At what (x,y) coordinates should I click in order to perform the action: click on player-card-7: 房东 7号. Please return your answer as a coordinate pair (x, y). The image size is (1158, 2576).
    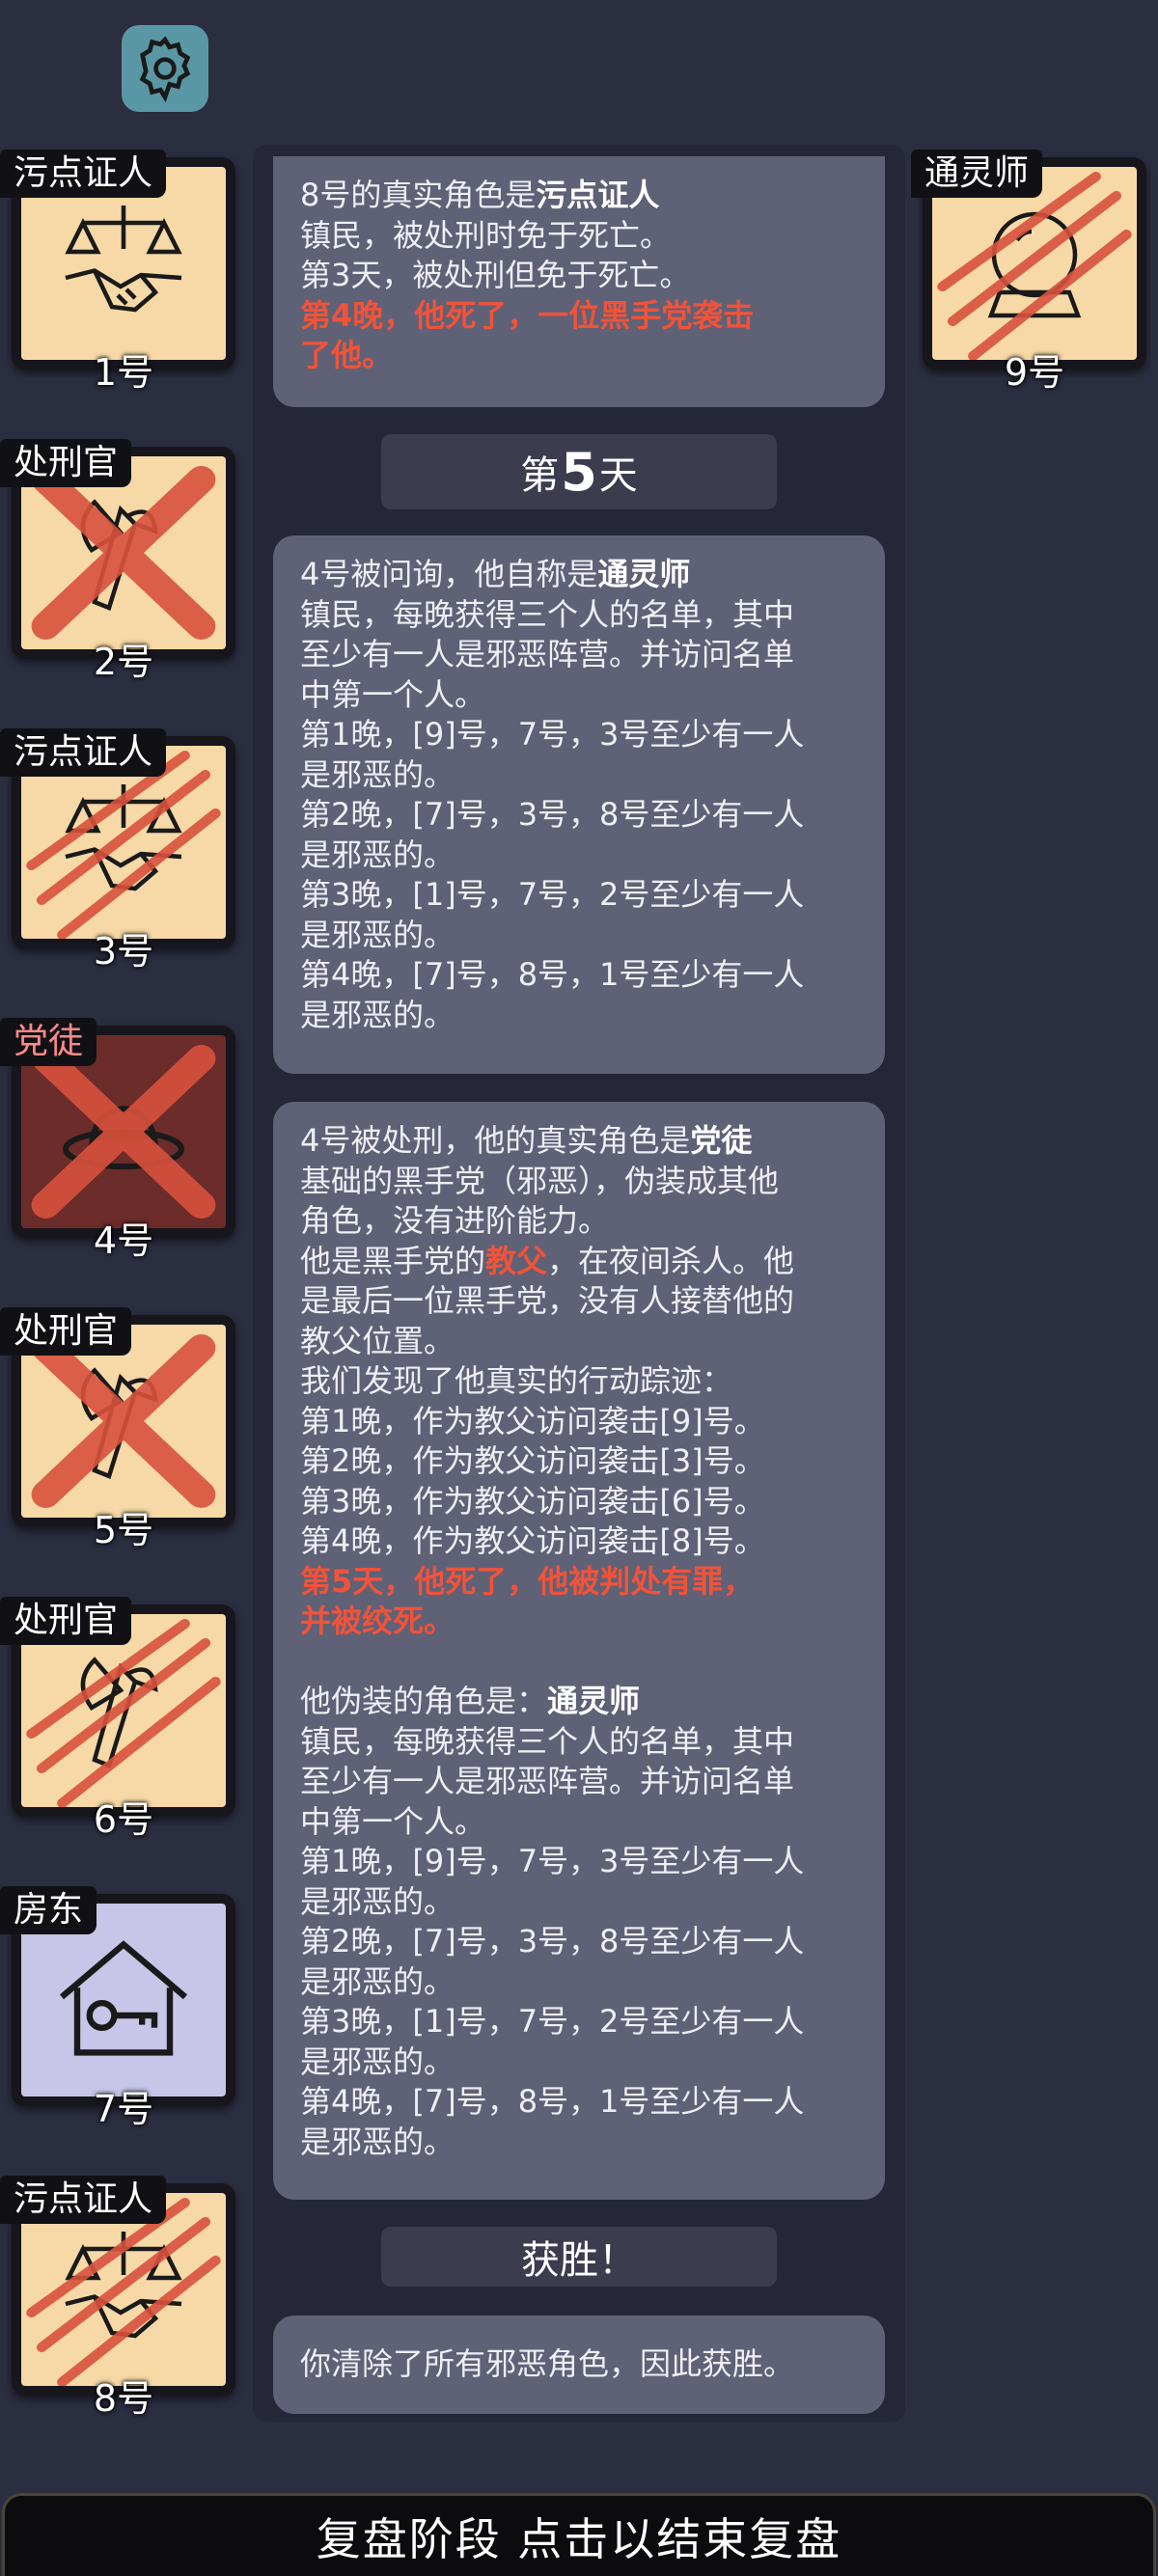
    Looking at the image, I should click on (117, 2008).